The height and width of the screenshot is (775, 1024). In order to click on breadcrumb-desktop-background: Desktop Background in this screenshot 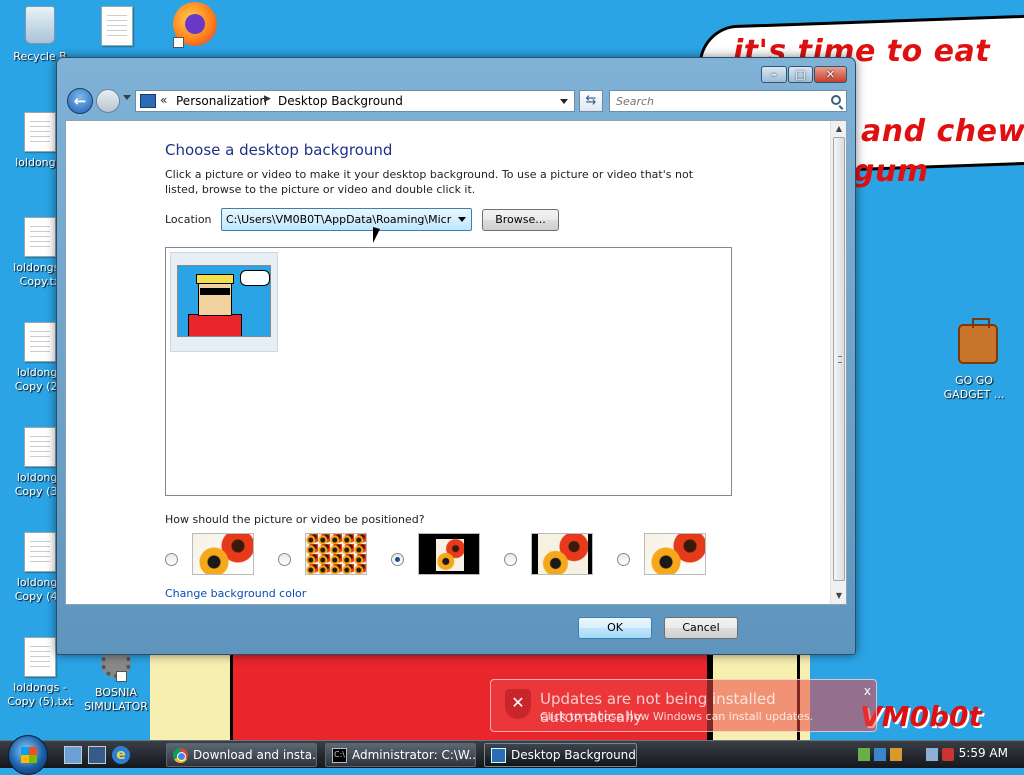, I will do `click(340, 101)`.